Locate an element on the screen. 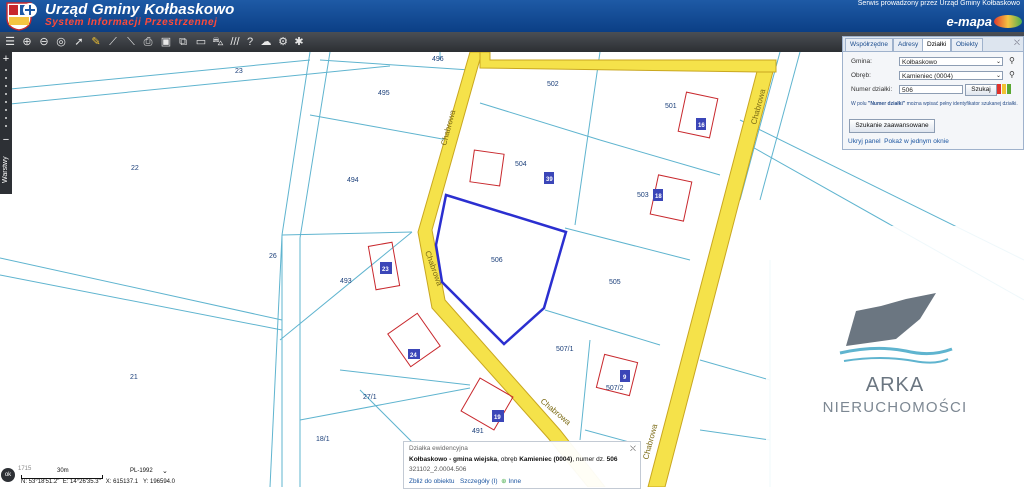  cross-icon is located at coordinates (30, 10).